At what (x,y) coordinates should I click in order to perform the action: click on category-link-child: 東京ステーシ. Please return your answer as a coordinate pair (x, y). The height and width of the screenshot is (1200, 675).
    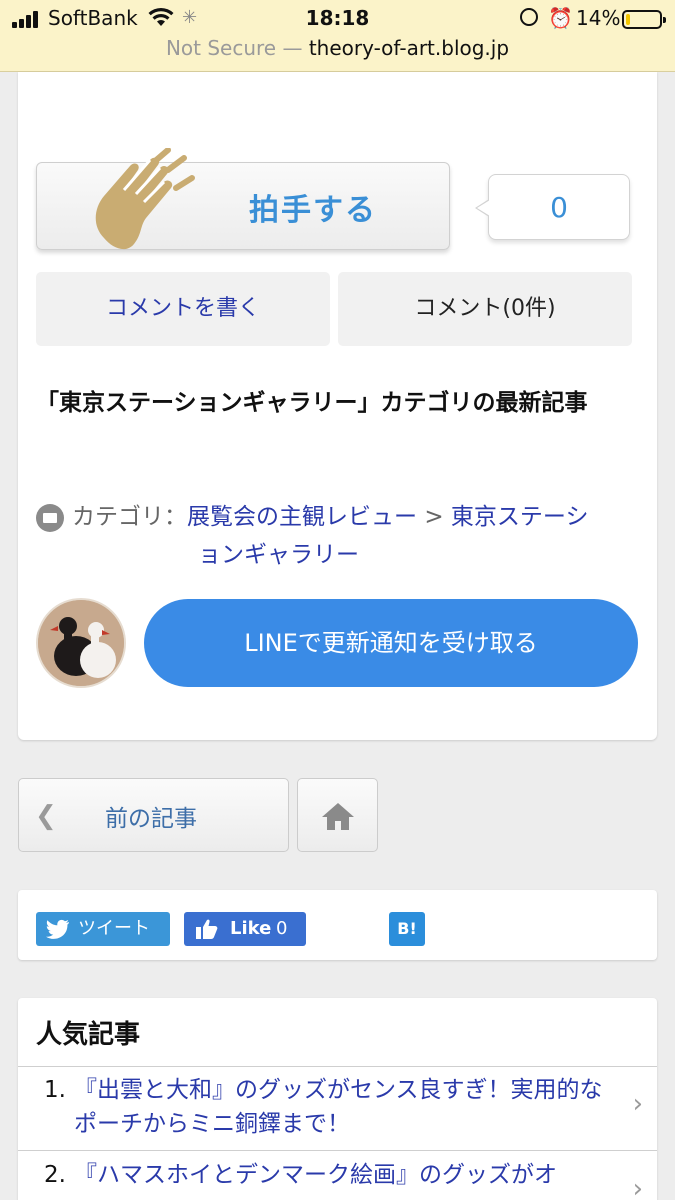
    Looking at the image, I should click on (520, 517).